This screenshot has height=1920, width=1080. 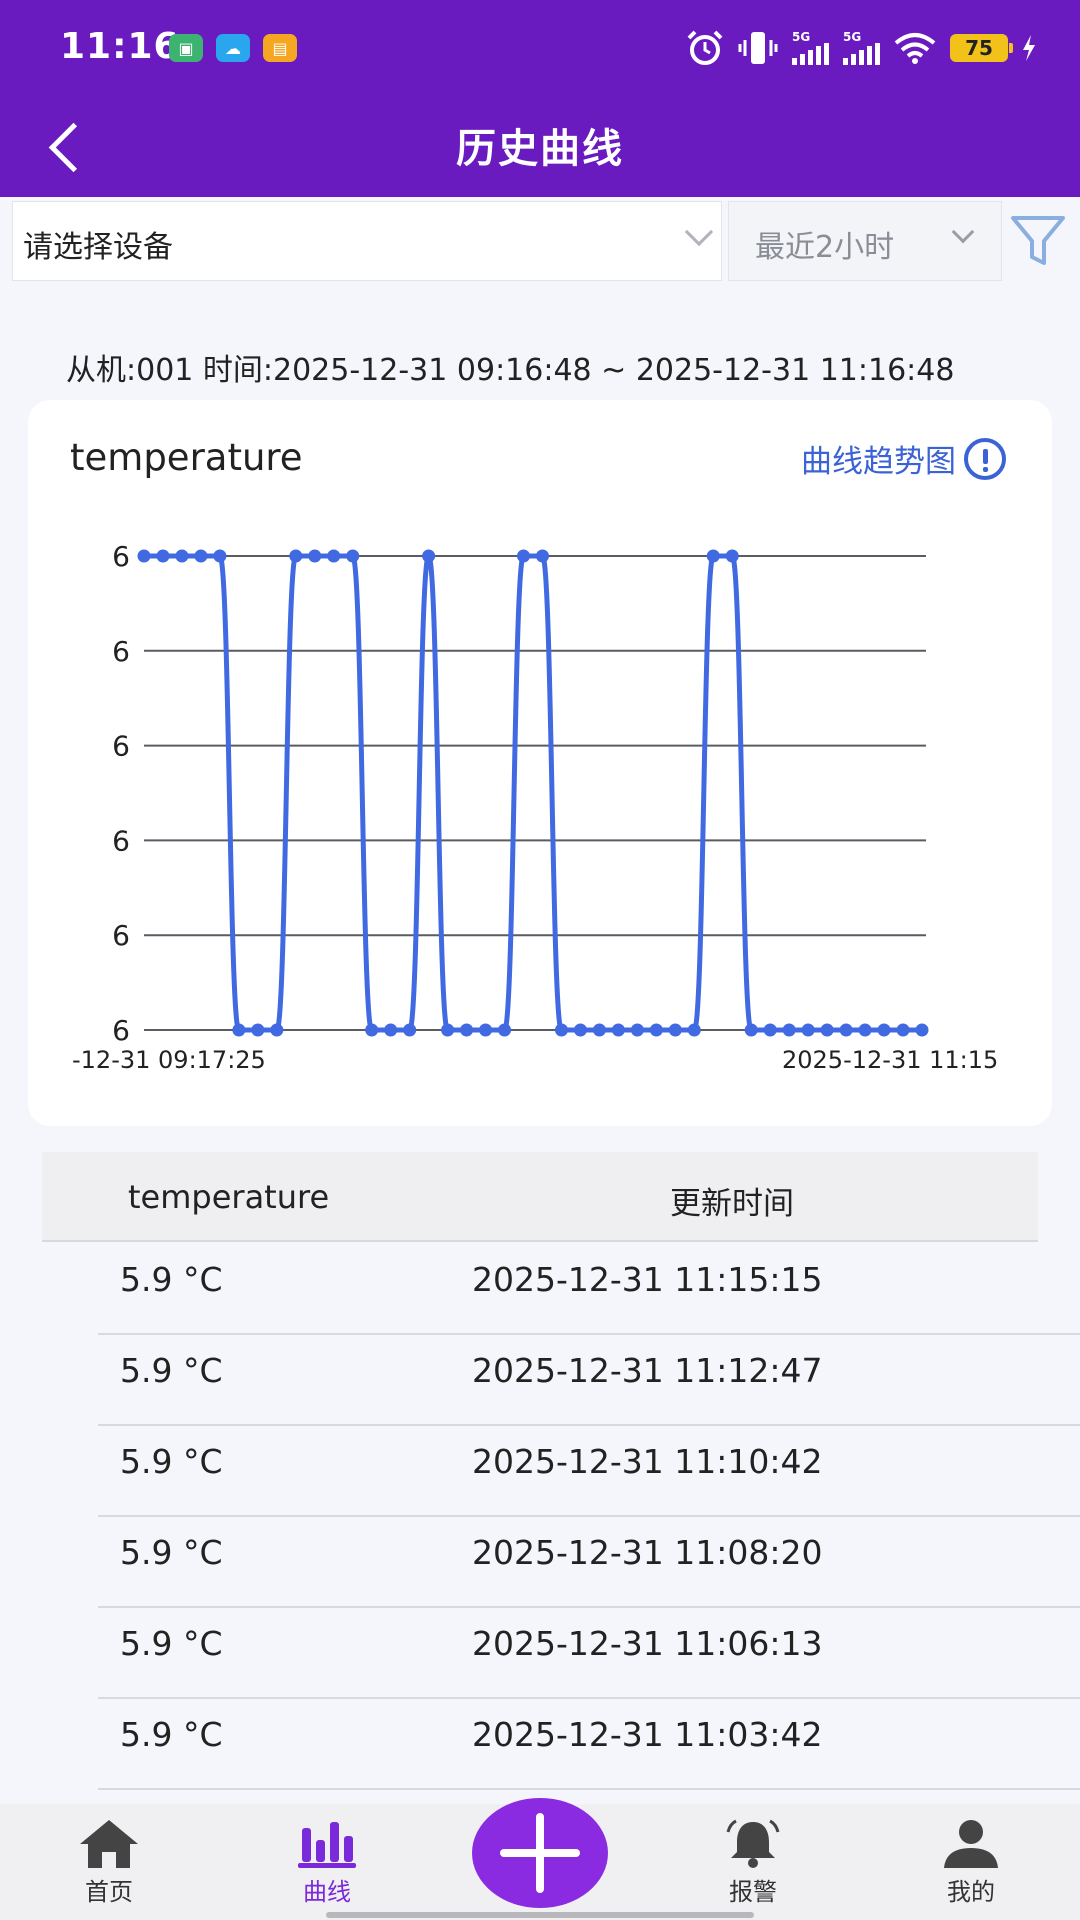 I want to click on app-notification-icon: ▣, so click(x=186, y=48).